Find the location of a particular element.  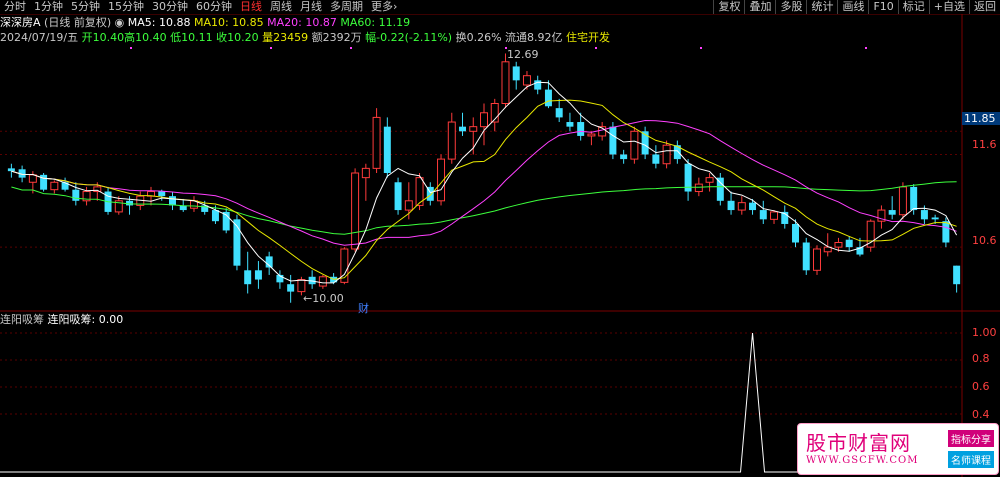

chart-mode: (日线 前复权) is located at coordinates (78, 22).